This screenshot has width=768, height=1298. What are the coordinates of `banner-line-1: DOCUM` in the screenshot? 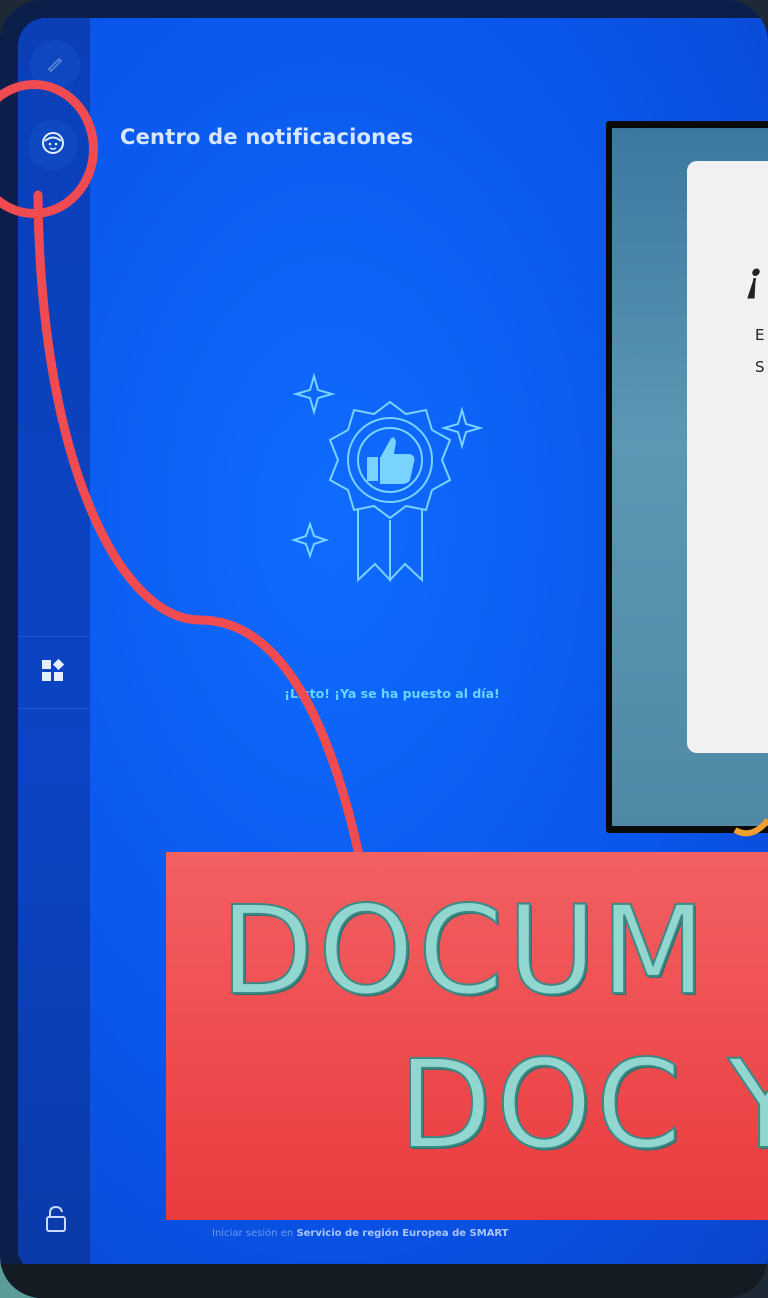 It's located at (464, 951).